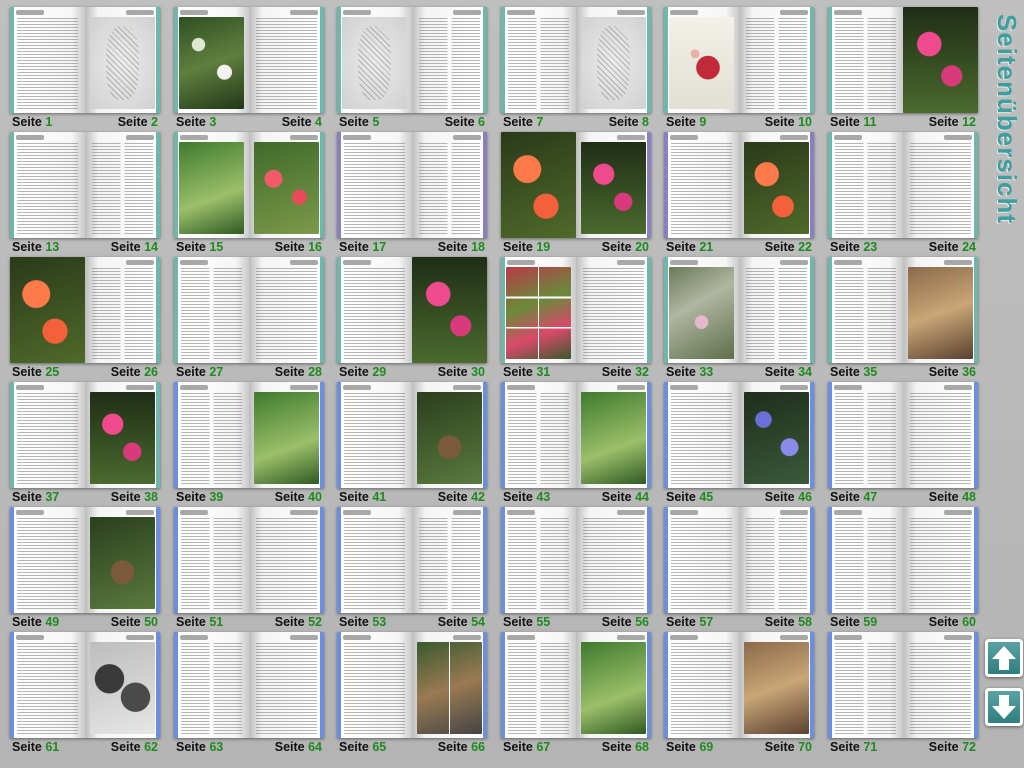 The image size is (1024, 768). I want to click on page-spread-thumbnail: Seite 21 Seite 22, so click(734, 189).